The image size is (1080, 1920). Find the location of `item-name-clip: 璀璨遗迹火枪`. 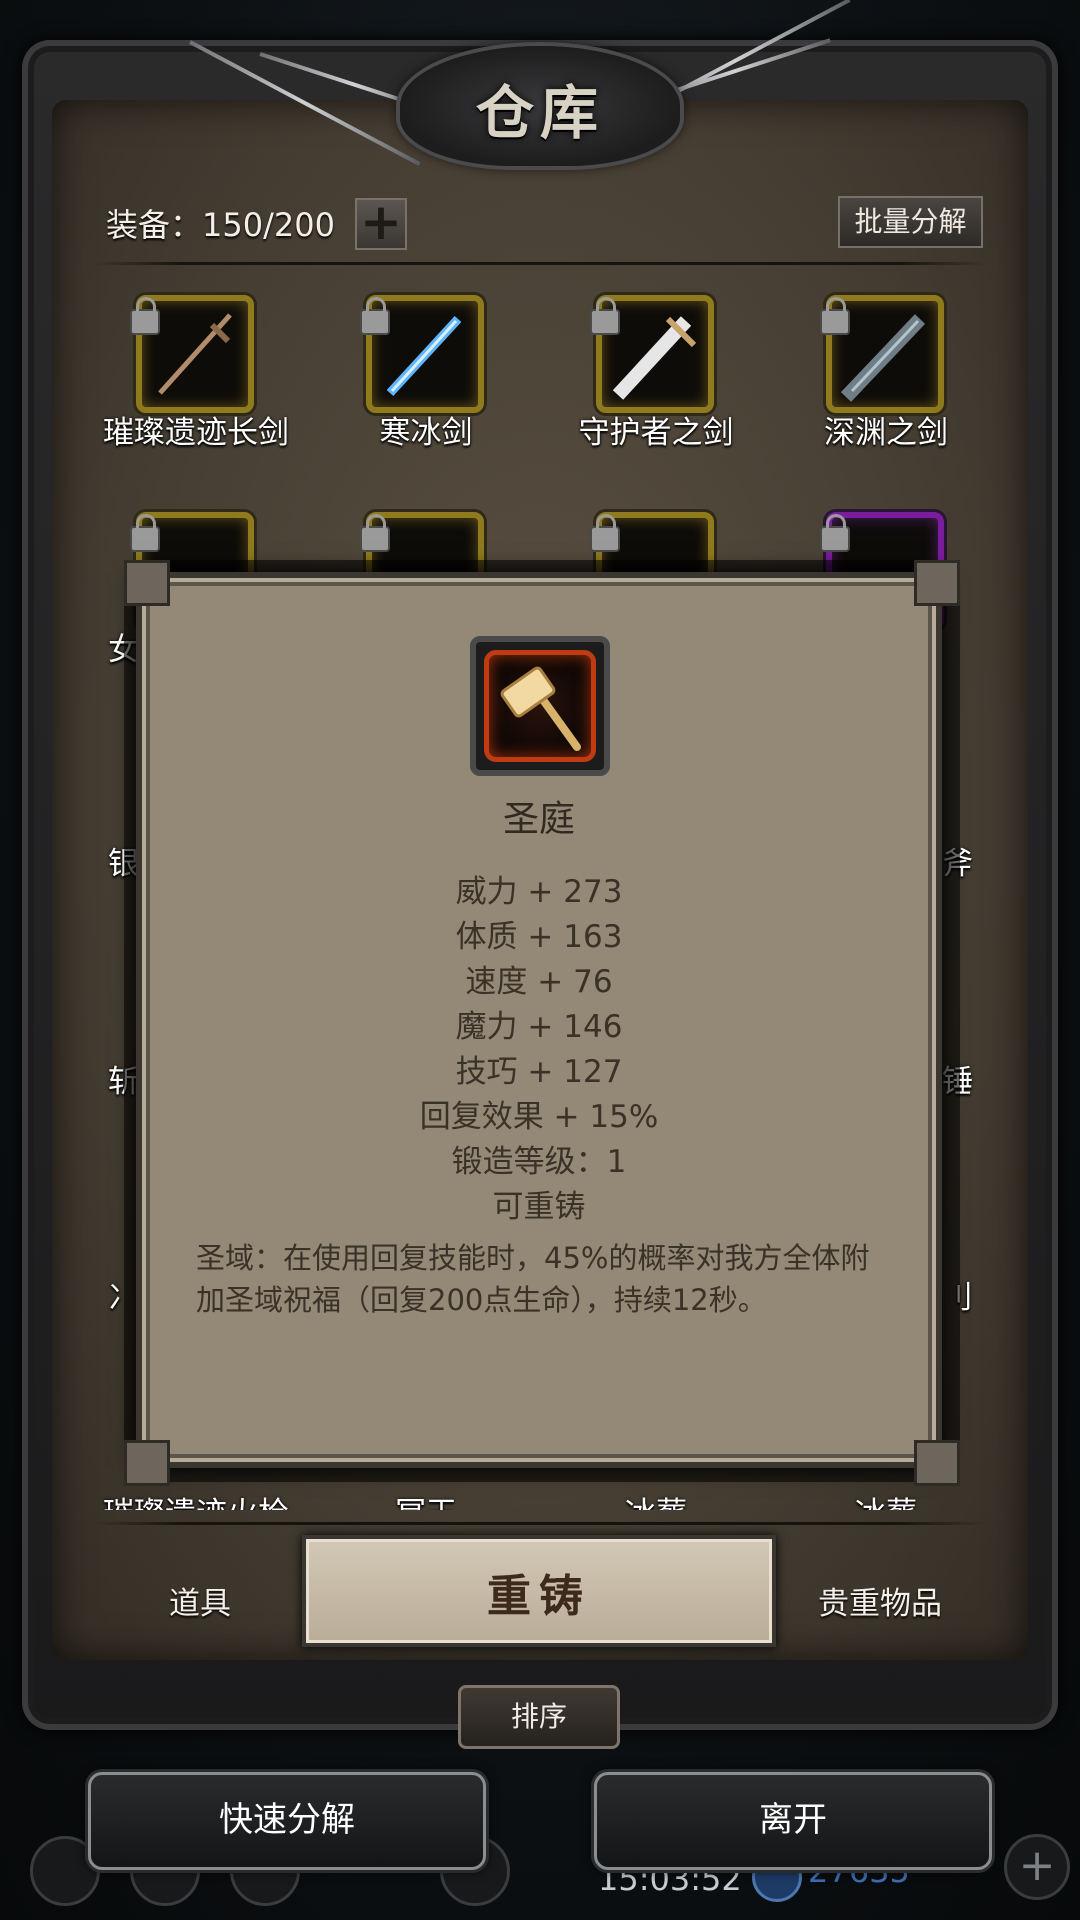

item-name-clip: 璀璨遗迹火枪 is located at coordinates (196, 1499).